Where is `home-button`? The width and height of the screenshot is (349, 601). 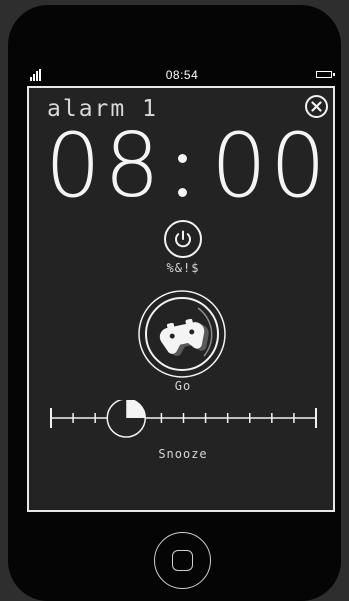 home-button is located at coordinates (182, 560).